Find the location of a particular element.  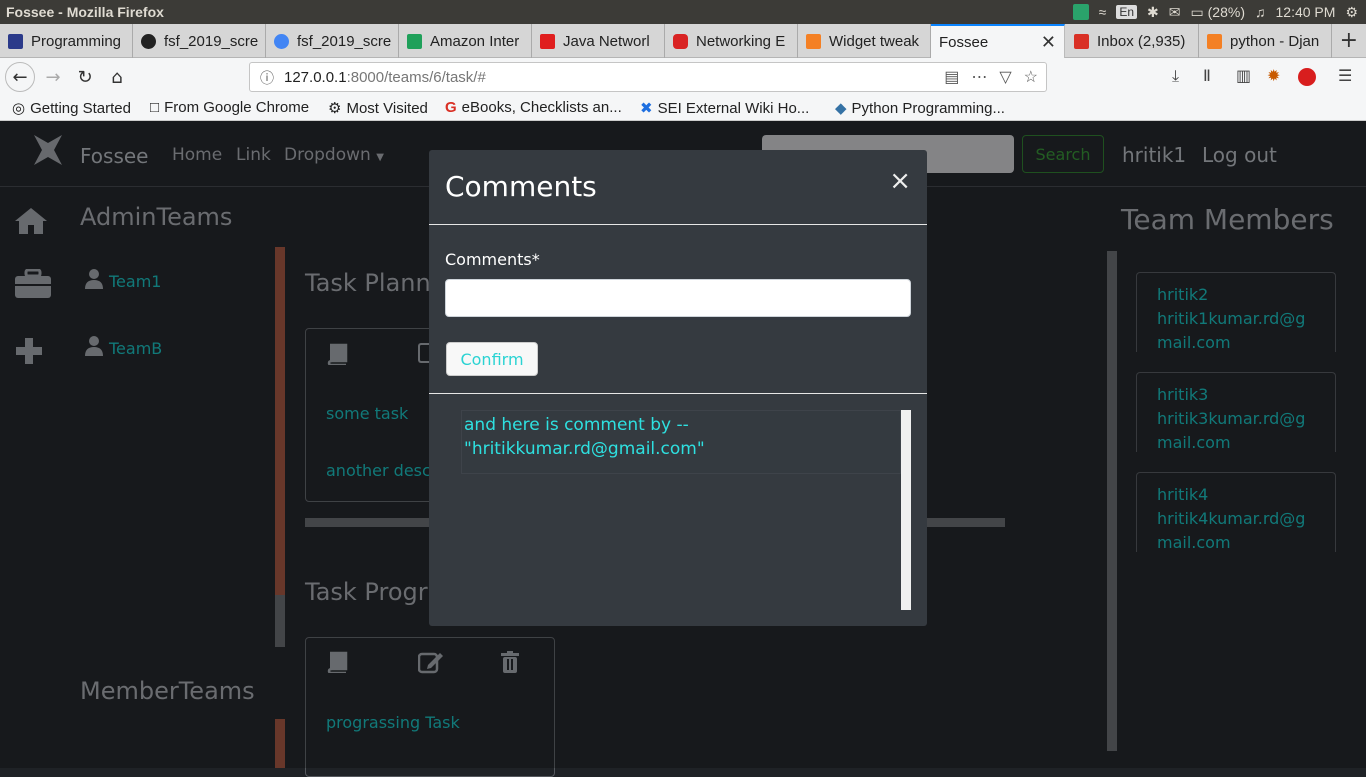

tab-label: Networking E is located at coordinates (741, 41).